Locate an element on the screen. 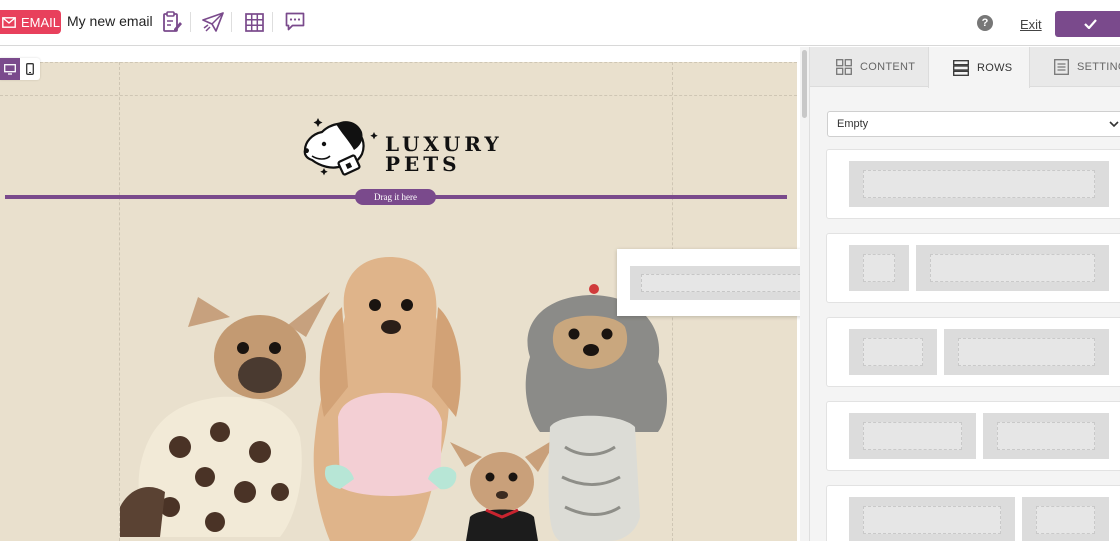 This screenshot has width=1120, height=541. chevron-down-icon is located at coordinates (1114, 124).